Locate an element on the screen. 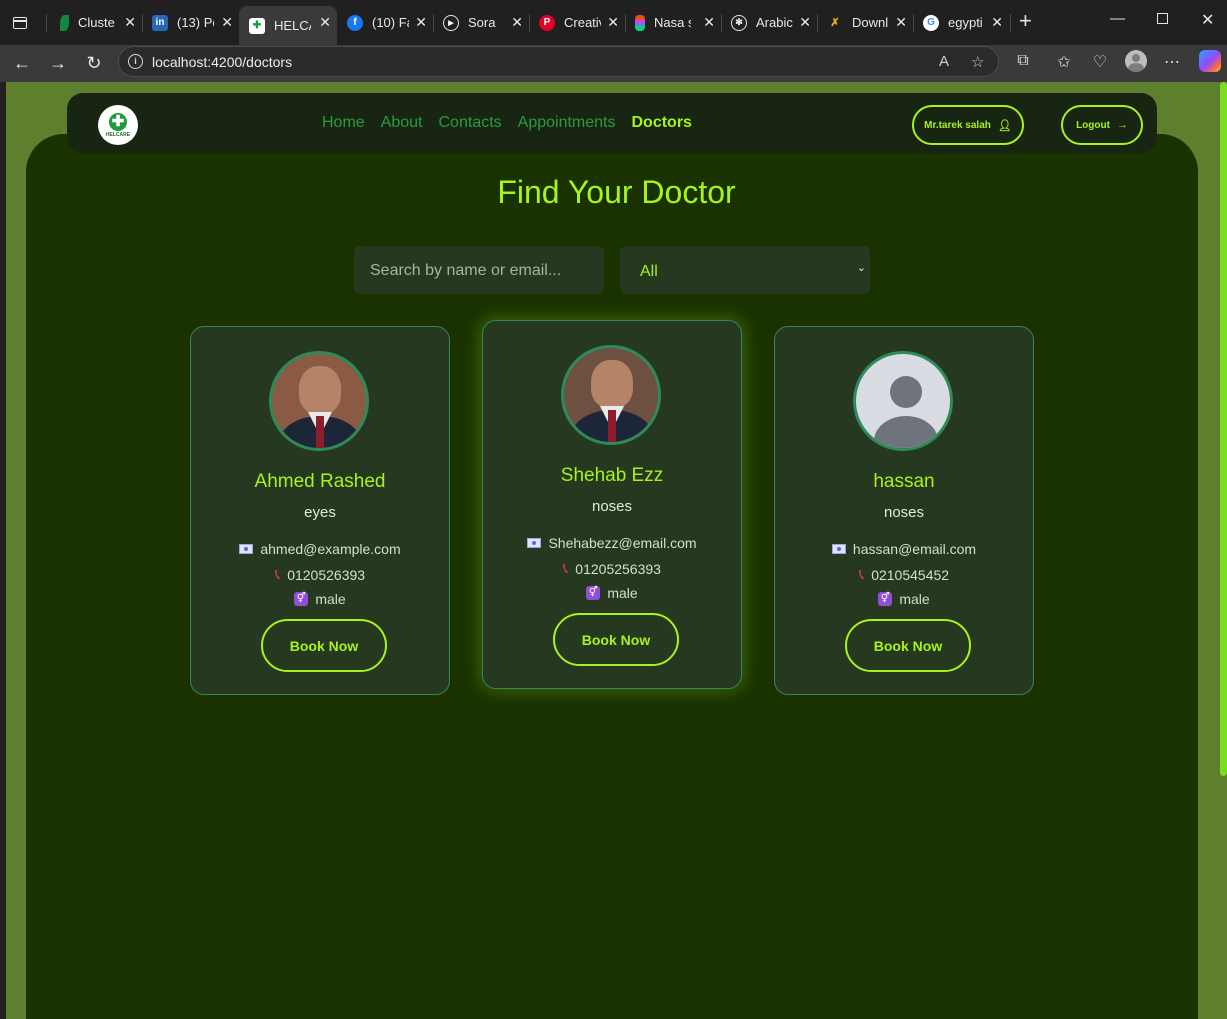 Image resolution: width=1227 pixels, height=1019 pixels. favorites-icon: ✩ is located at coordinates (1064, 62).